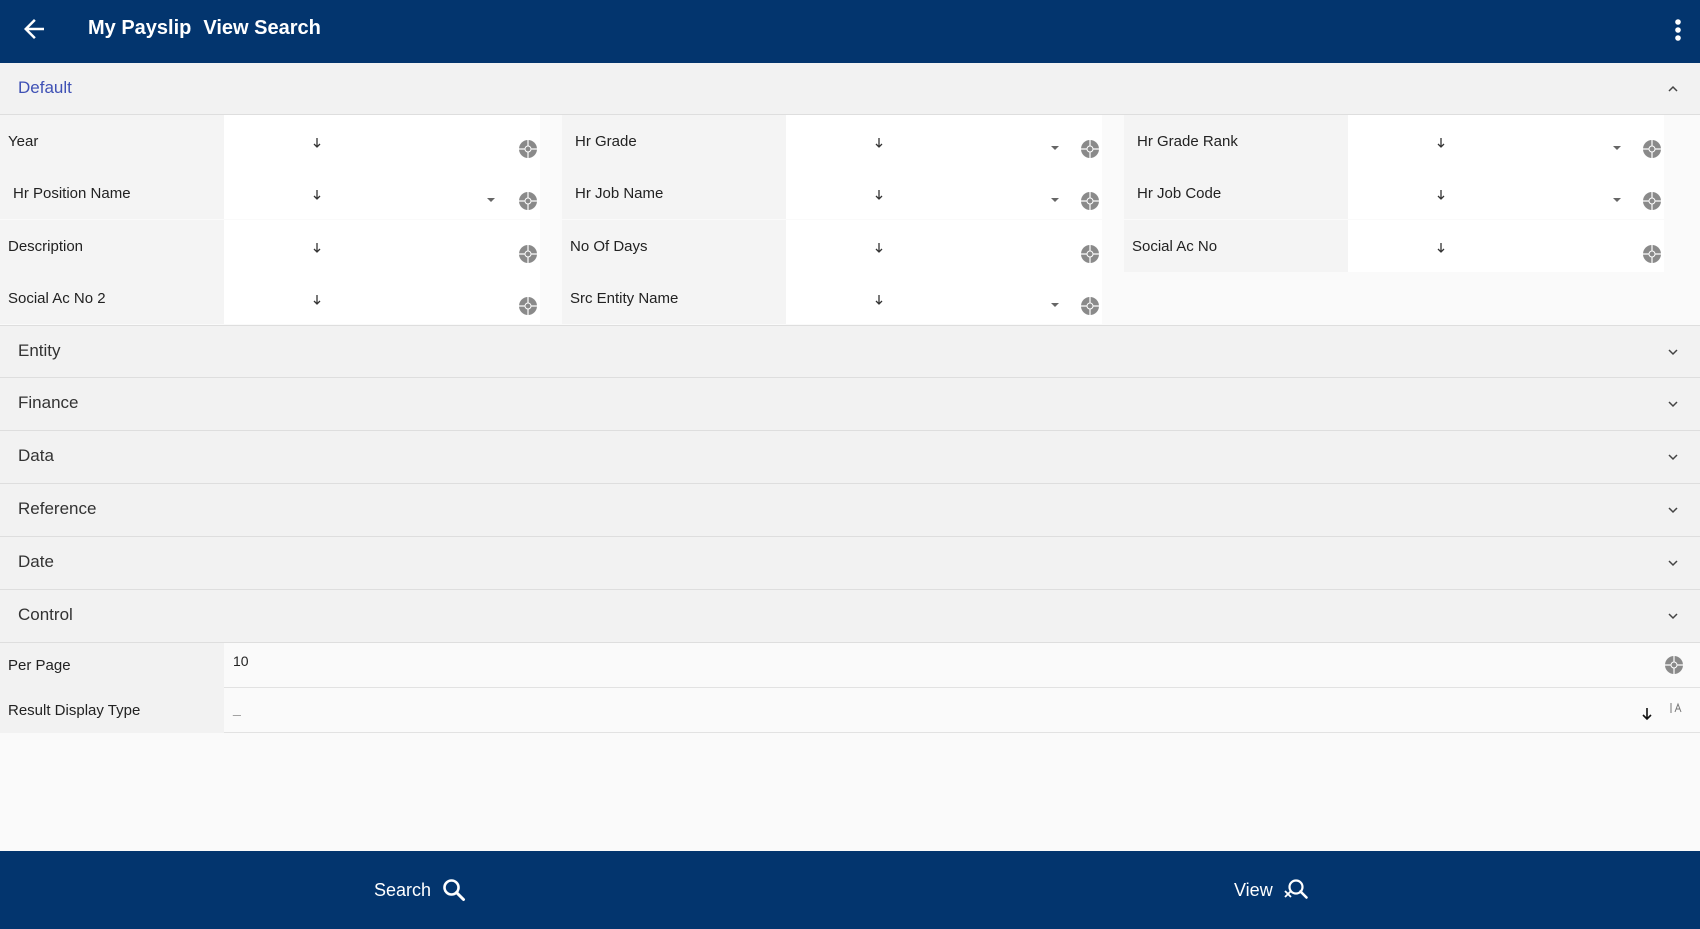  What do you see at coordinates (382, 141) in the screenshot?
I see `year-input` at bounding box center [382, 141].